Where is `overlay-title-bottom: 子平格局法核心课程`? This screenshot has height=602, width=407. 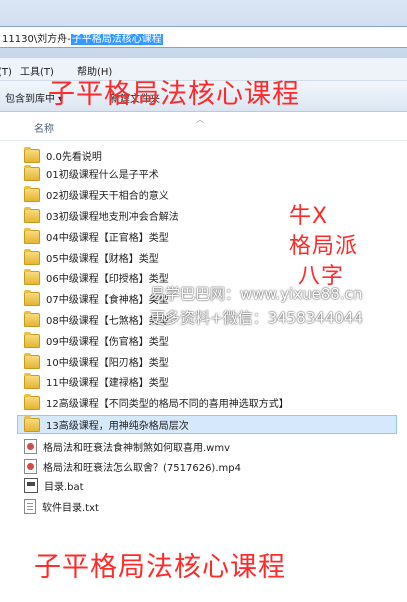 overlay-title-bottom: 子平格局法核心课程 is located at coordinates (160, 567).